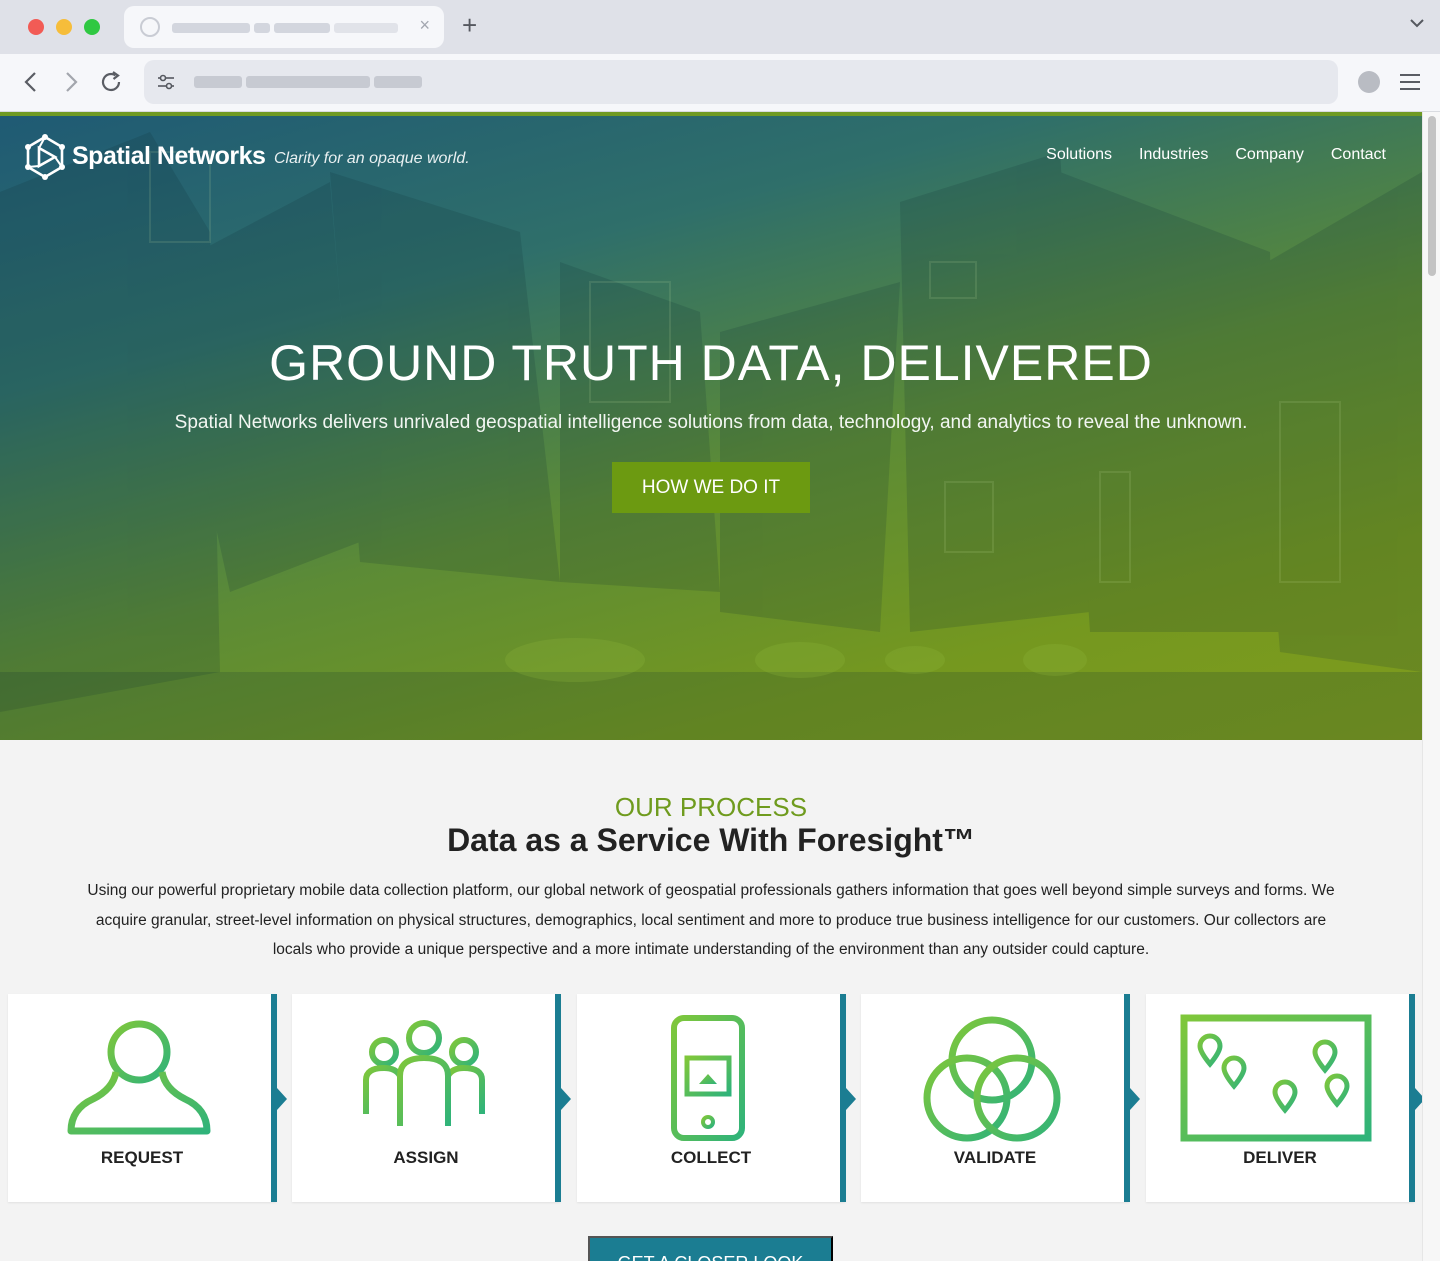  I want to click on step-card-validate: VALIDATE, so click(1000, 1098).